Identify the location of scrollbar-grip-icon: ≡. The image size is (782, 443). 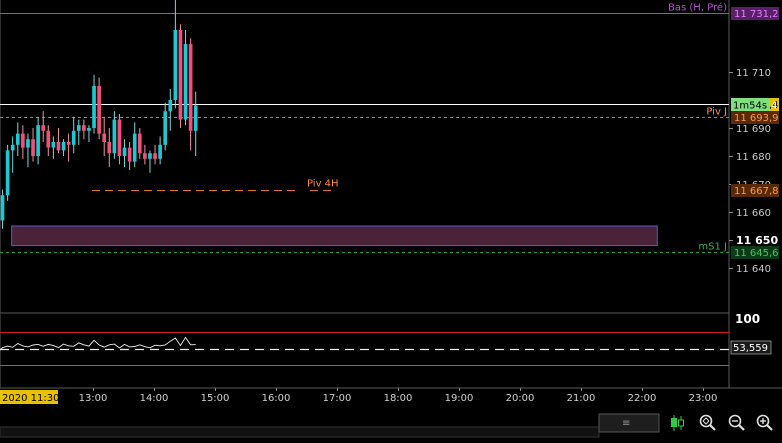
(626, 423).